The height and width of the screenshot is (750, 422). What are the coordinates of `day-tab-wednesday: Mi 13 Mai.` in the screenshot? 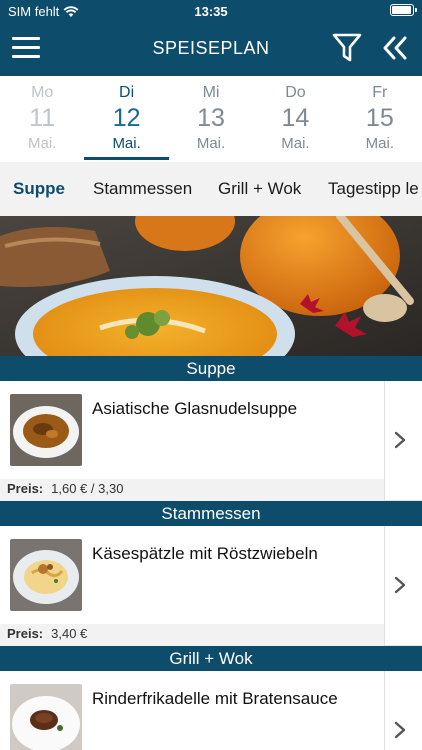 It's located at (211, 119).